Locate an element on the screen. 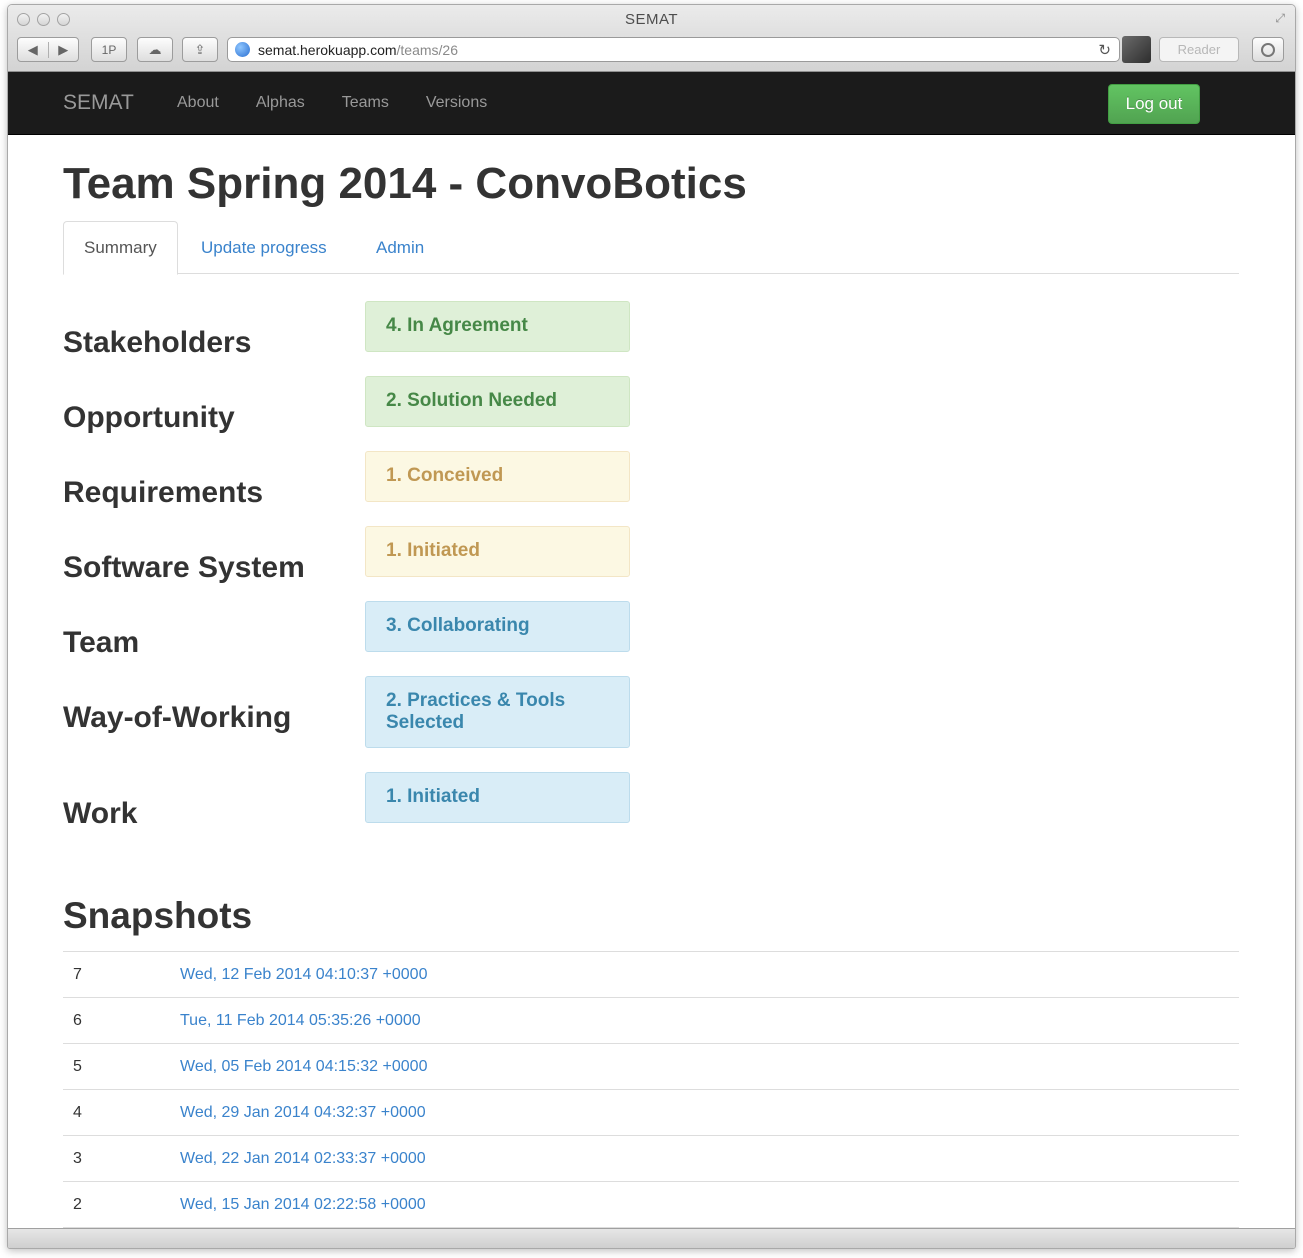 The width and height of the screenshot is (1303, 1258). nav-link-about: About is located at coordinates (198, 103).